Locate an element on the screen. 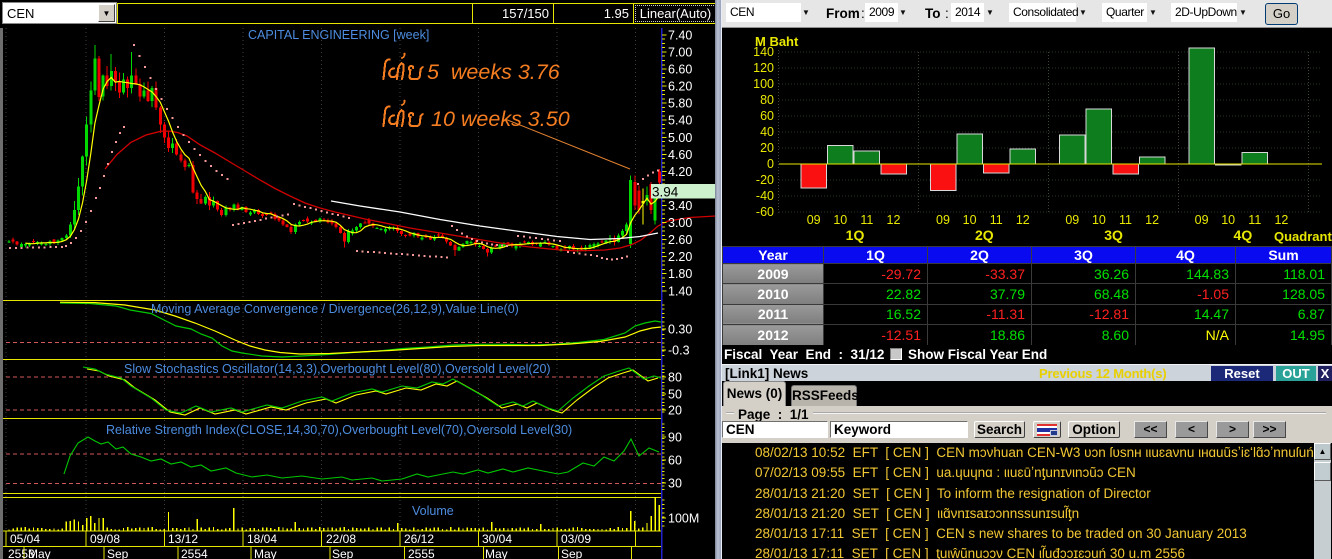 This screenshot has width=1332, height=559. svg-text: 50 is located at coordinates (675, 395).